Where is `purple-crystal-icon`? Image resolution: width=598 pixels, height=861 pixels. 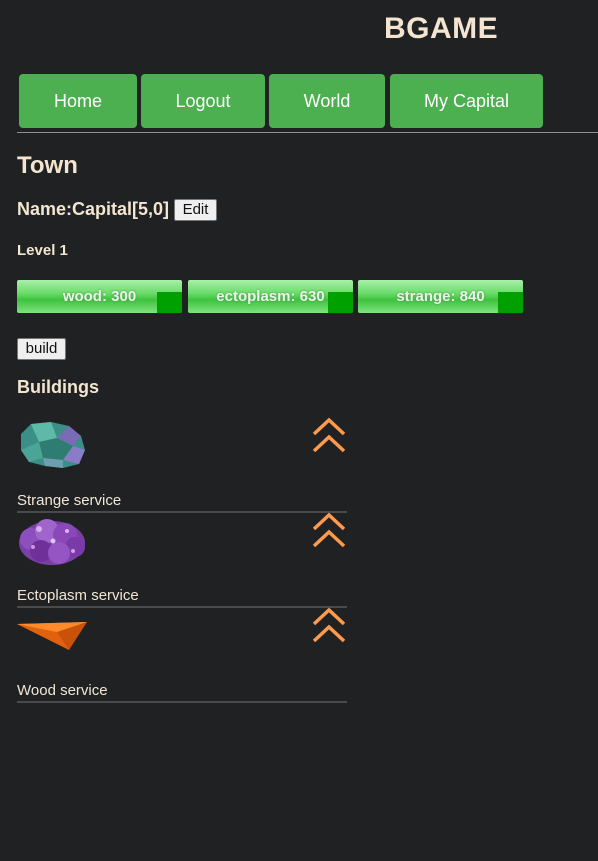 purple-crystal-icon is located at coordinates (52, 542).